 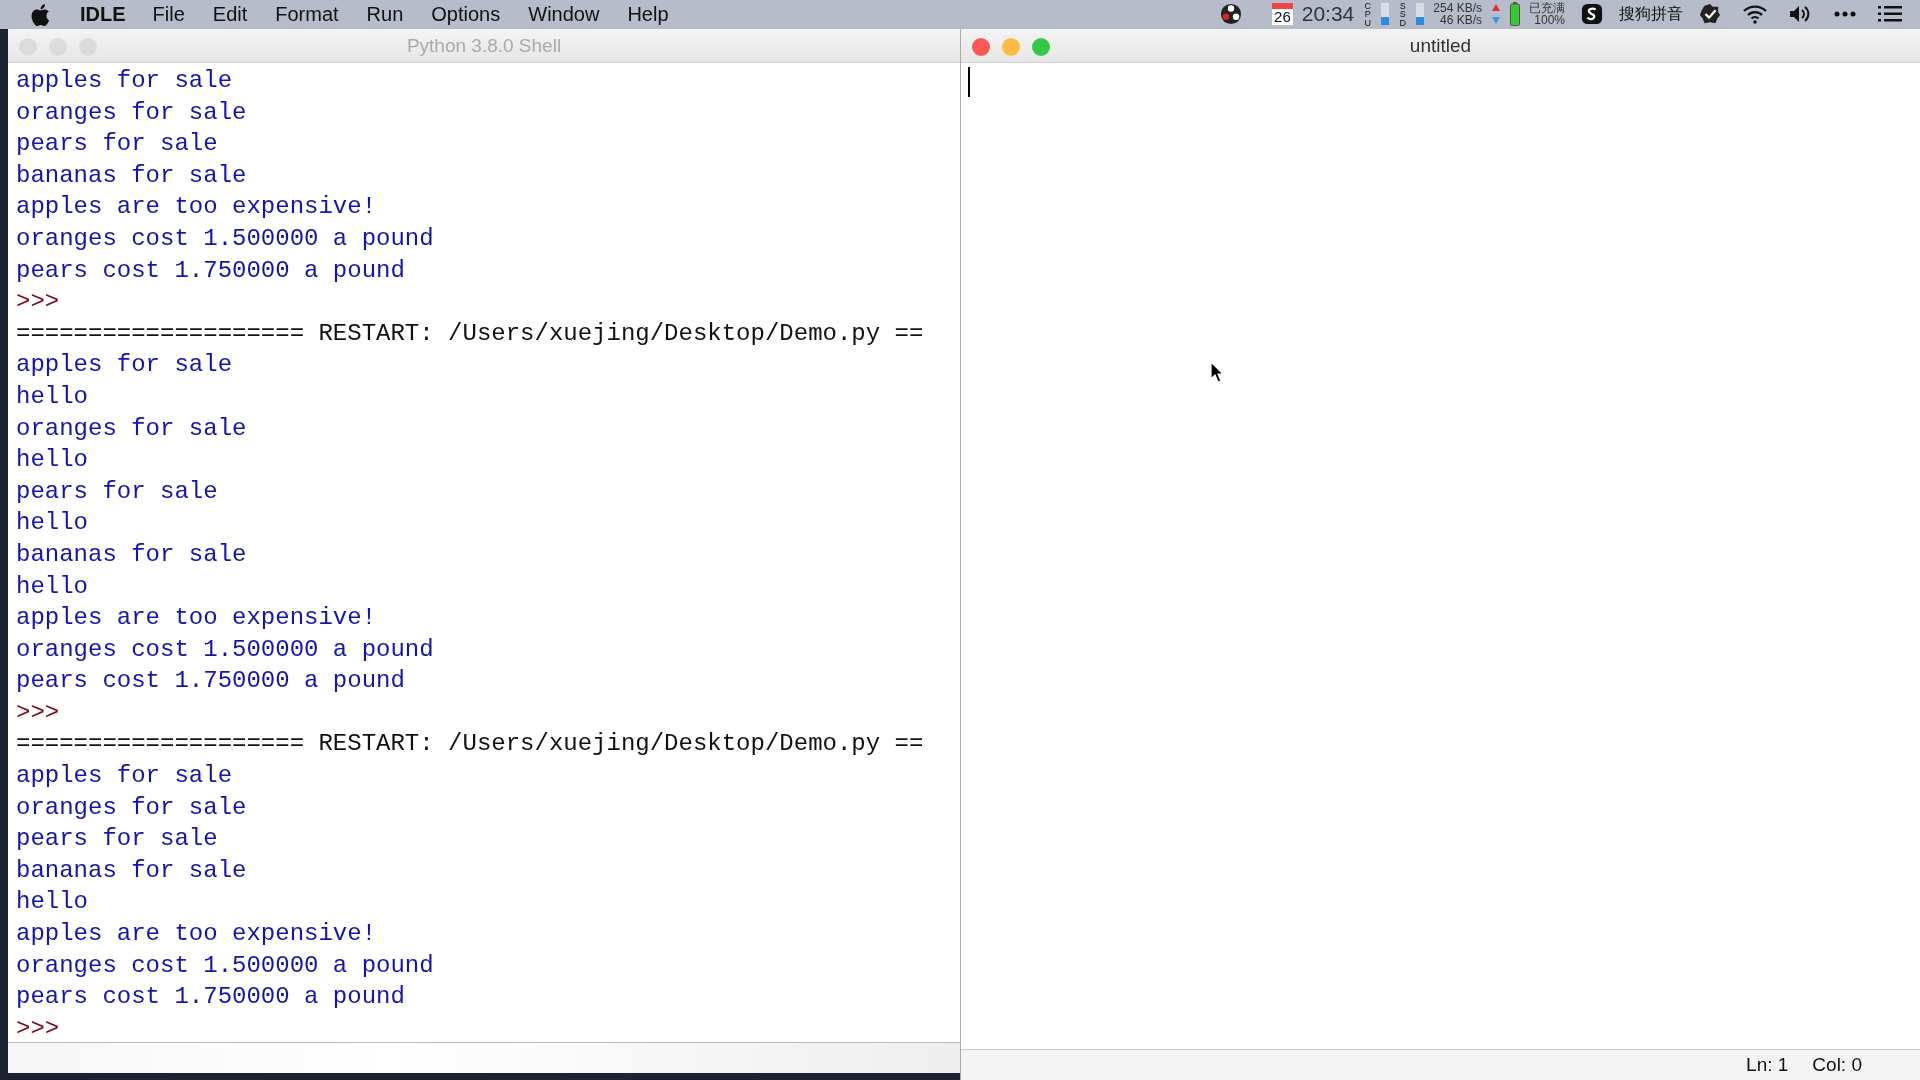 What do you see at coordinates (1710, 14) in the screenshot?
I see `checkmark-badge-icon` at bounding box center [1710, 14].